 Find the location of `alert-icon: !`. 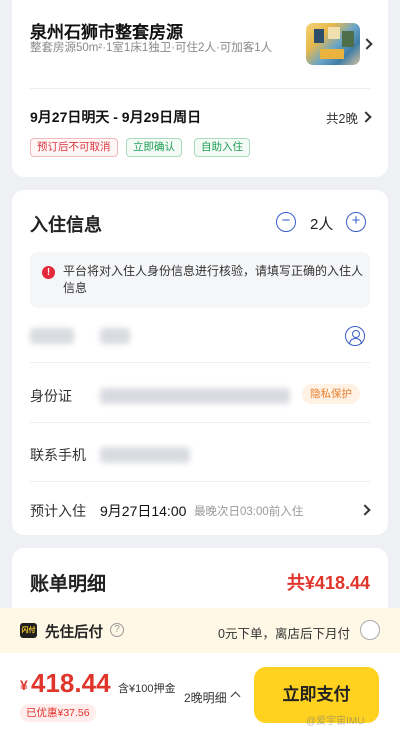

alert-icon: ! is located at coordinates (48, 272).